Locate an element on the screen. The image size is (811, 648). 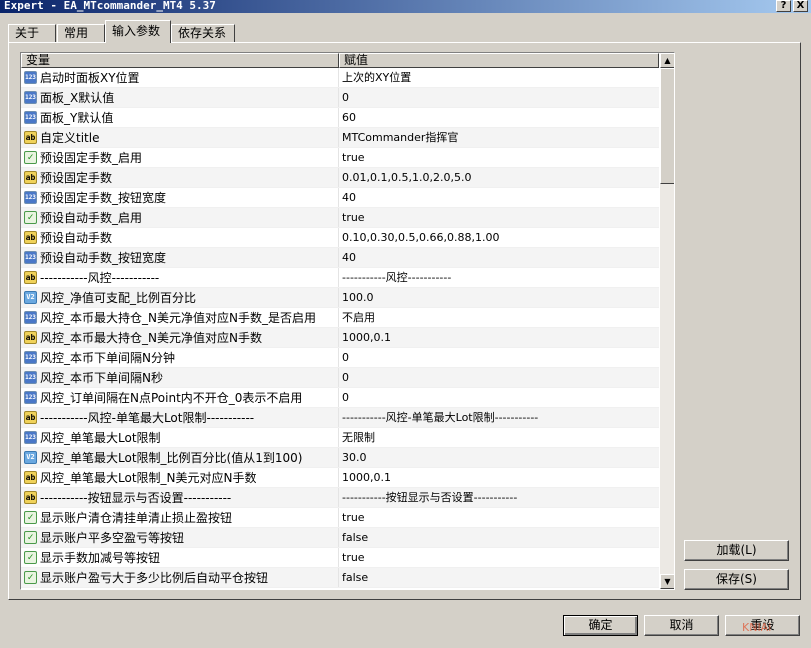
help-button: ? is located at coordinates (783, 6).